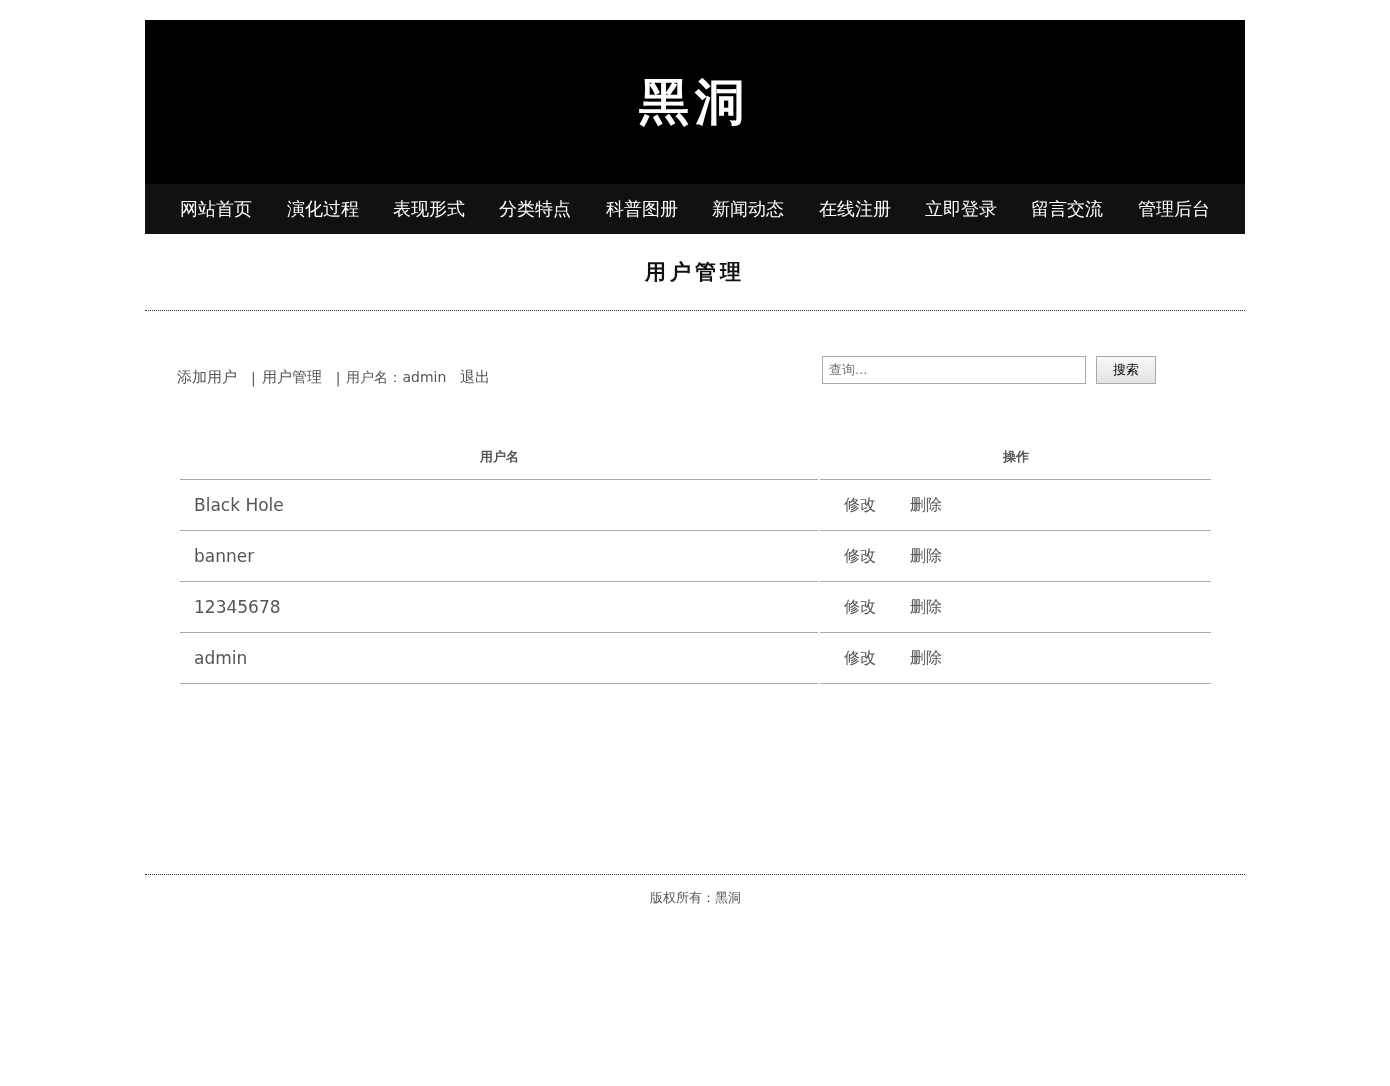 This screenshot has height=1086, width=1390. I want to click on nav-link: 留言交流, so click(1067, 209).